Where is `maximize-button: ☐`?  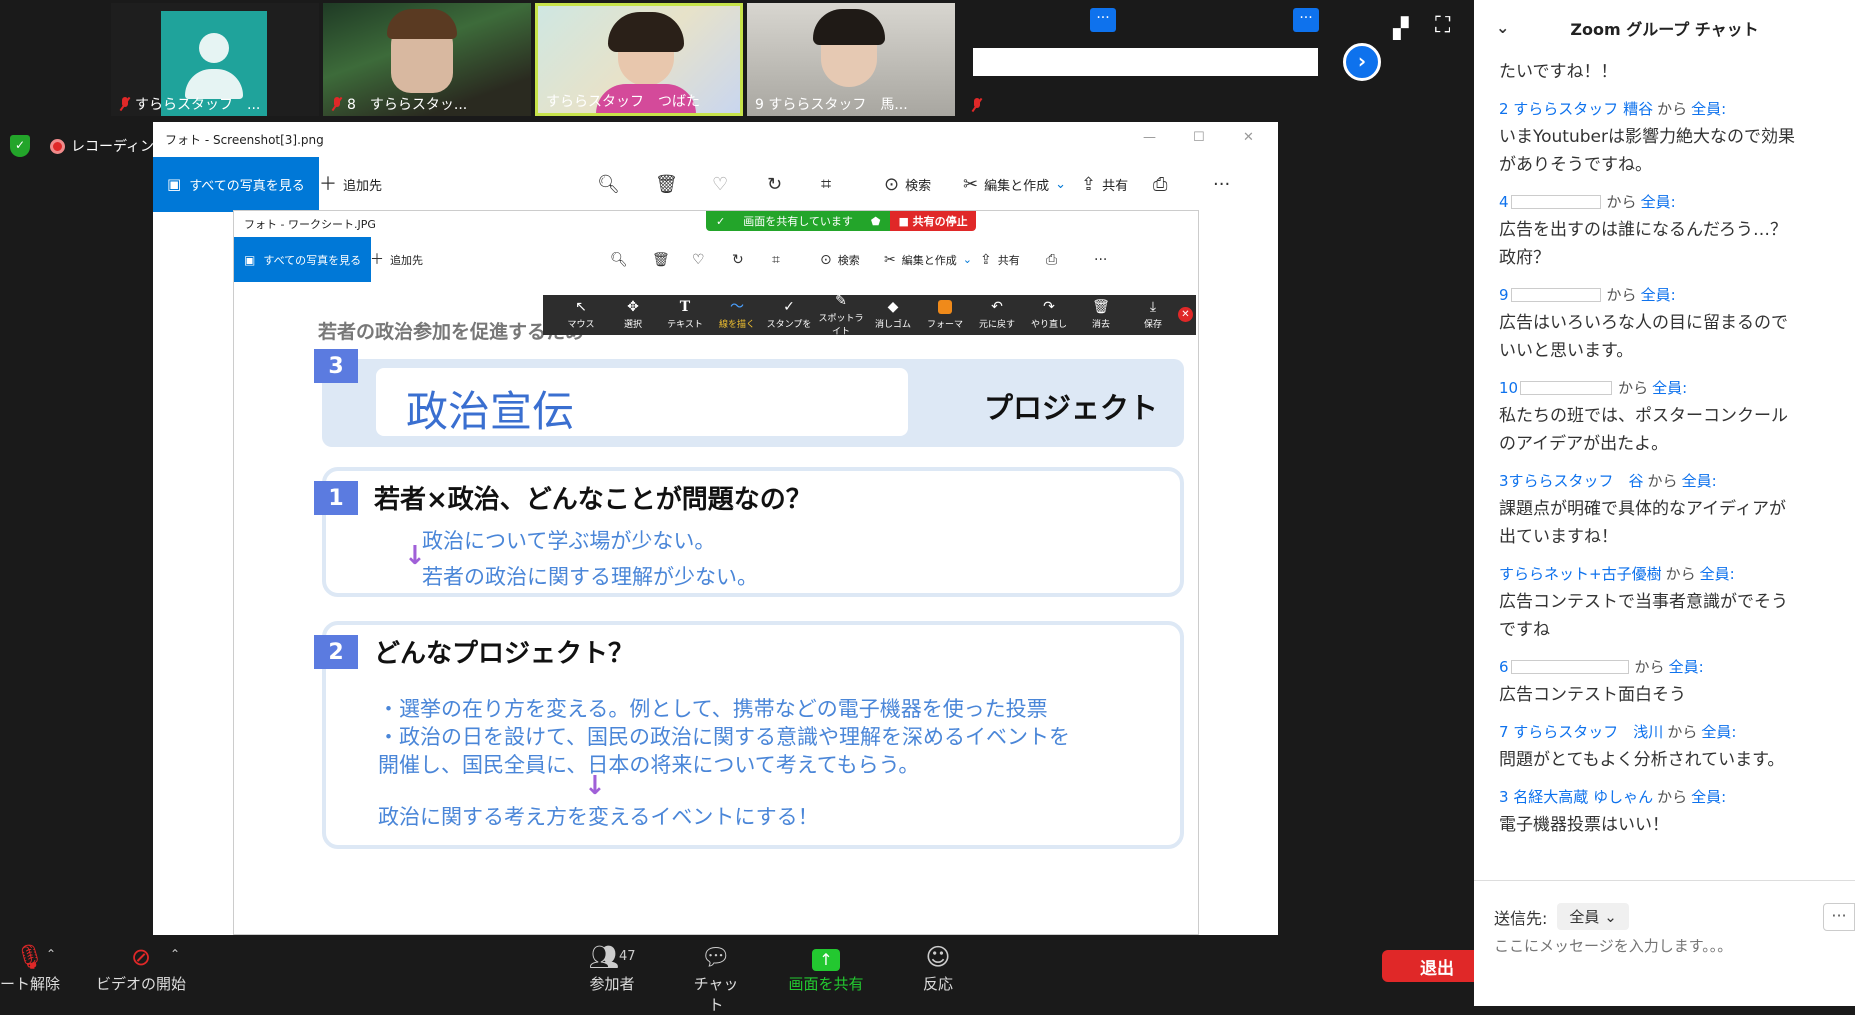 maximize-button: ☐ is located at coordinates (1199, 137).